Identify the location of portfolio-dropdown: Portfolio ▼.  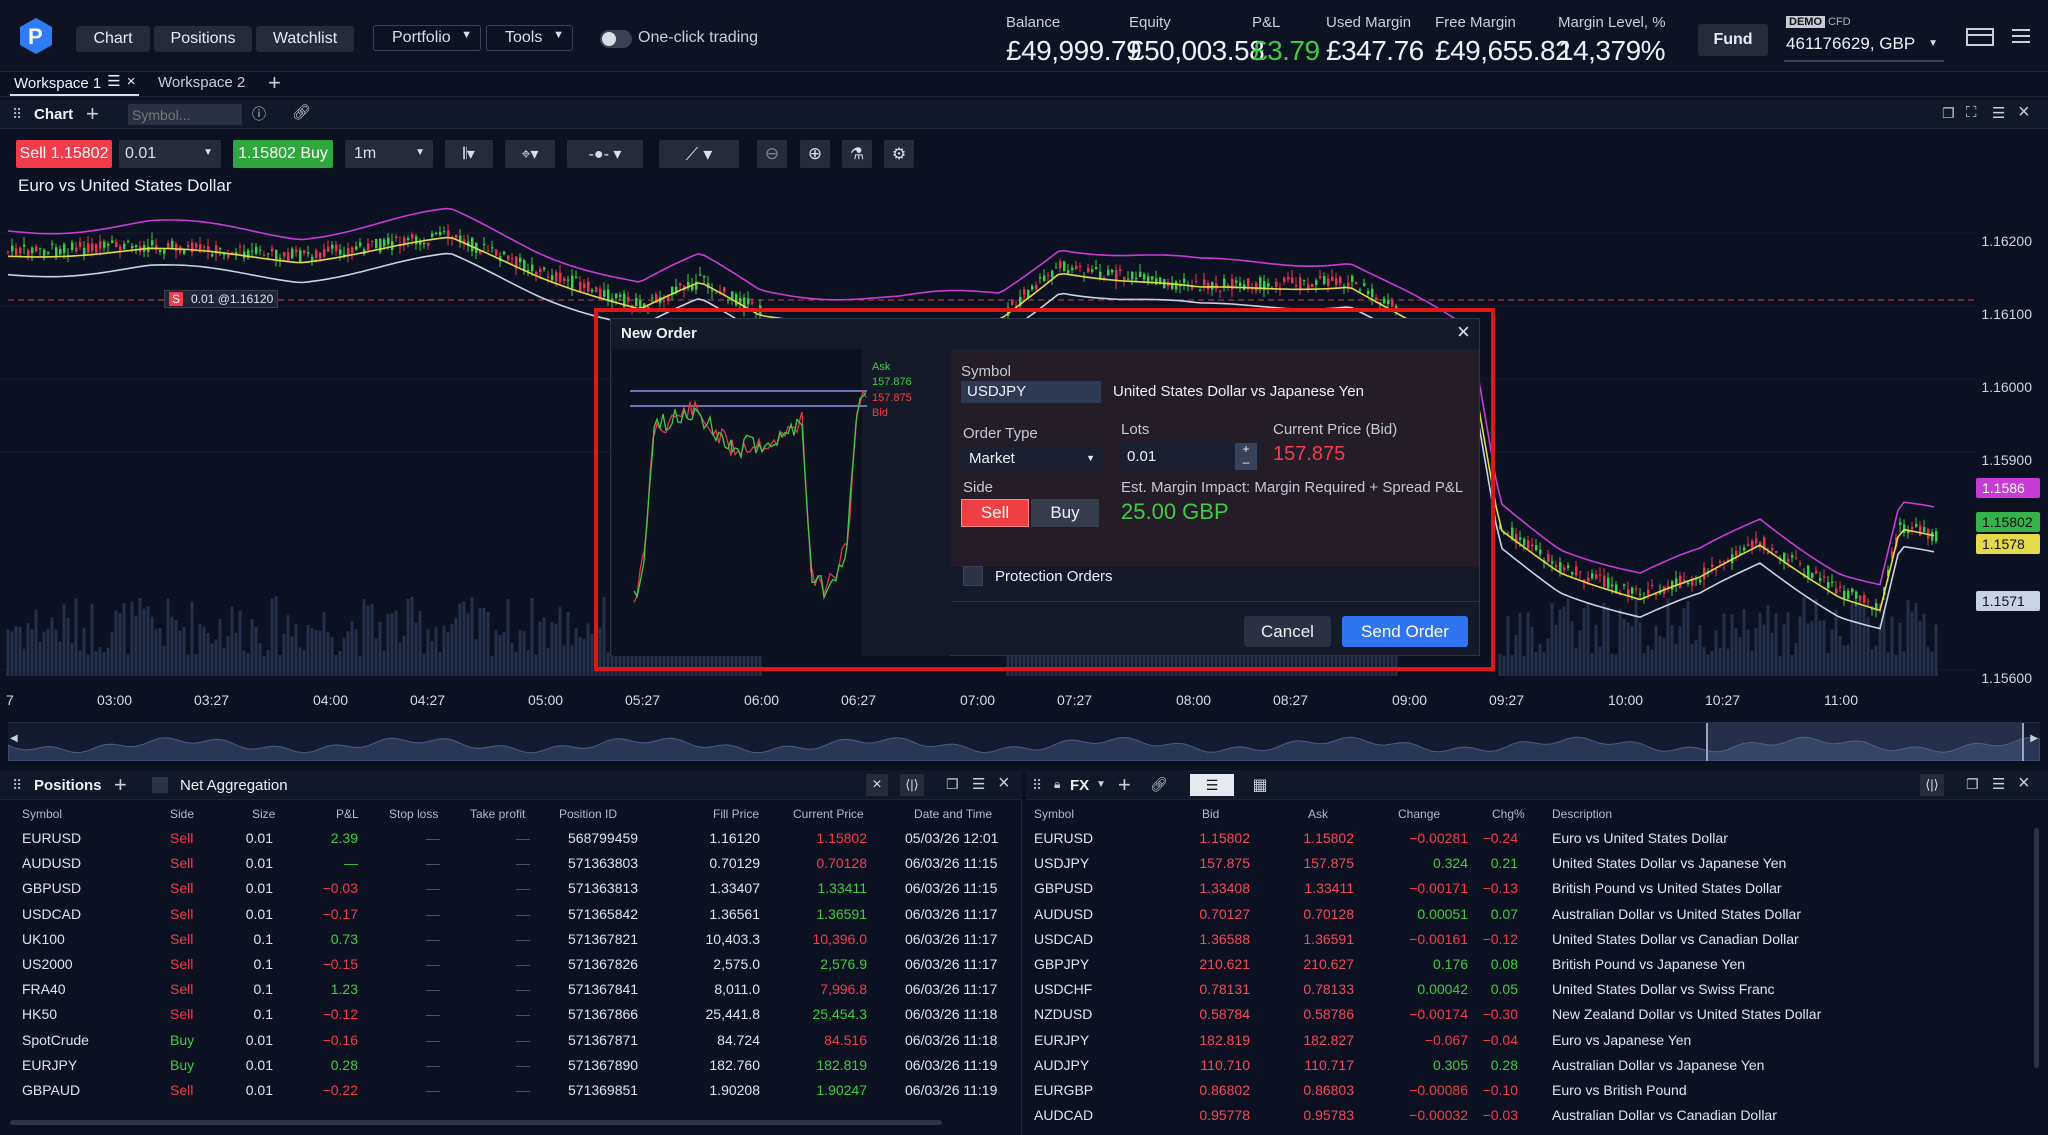
(427, 38).